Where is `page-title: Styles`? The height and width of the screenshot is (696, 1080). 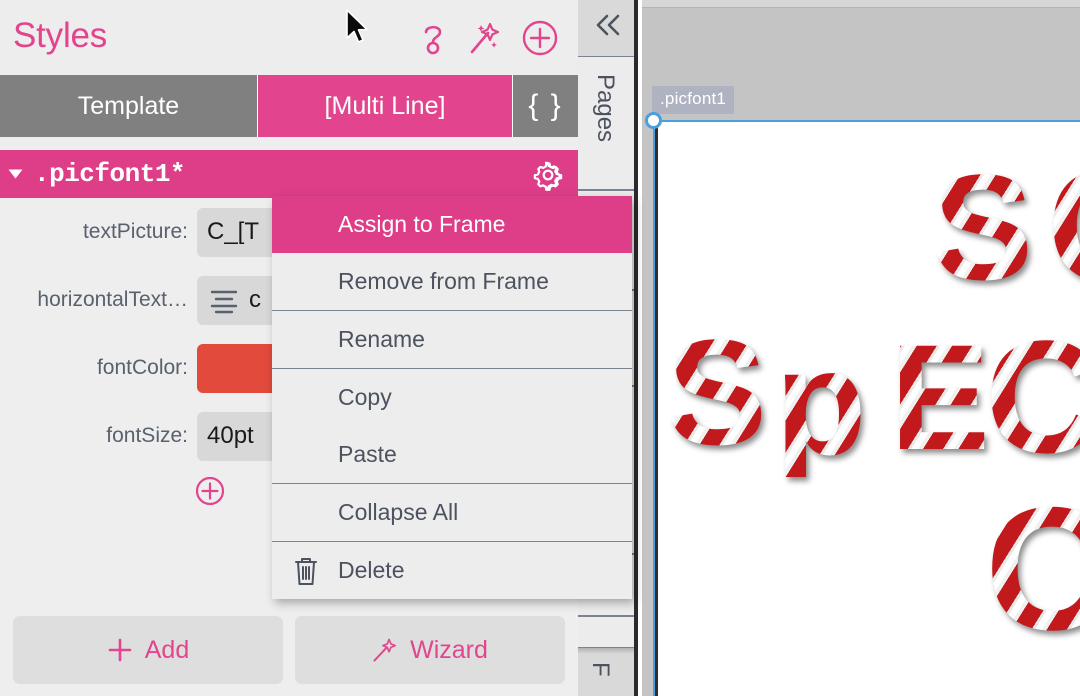
page-title: Styles is located at coordinates (60, 35).